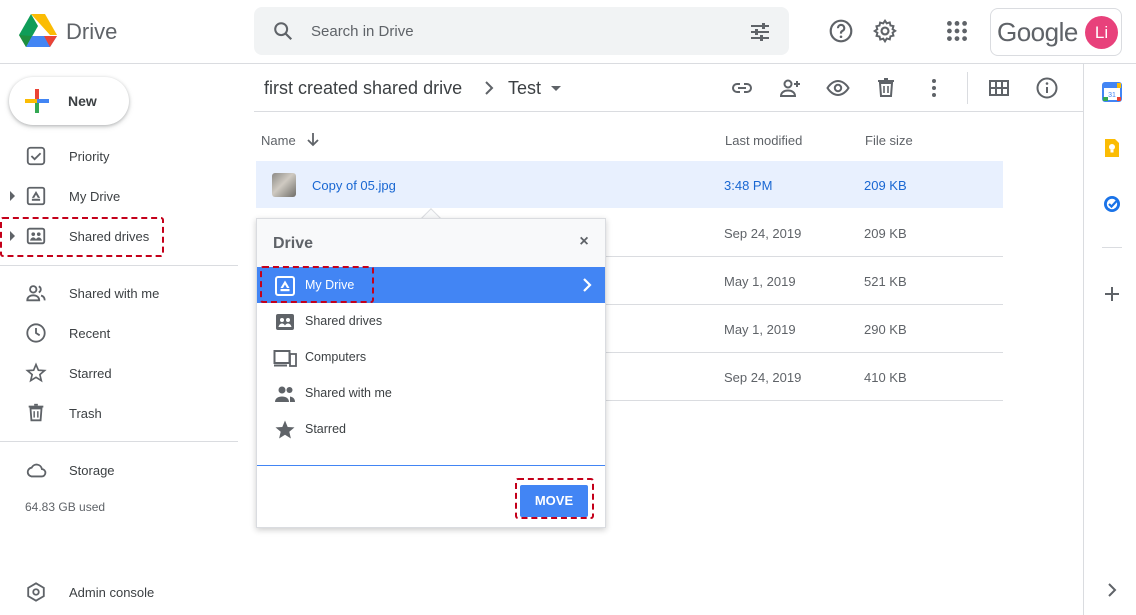 The height and width of the screenshot is (615, 1136). Describe the element at coordinates (95, 196) in the screenshot. I see `sidebar-item-label: My Drive` at that location.